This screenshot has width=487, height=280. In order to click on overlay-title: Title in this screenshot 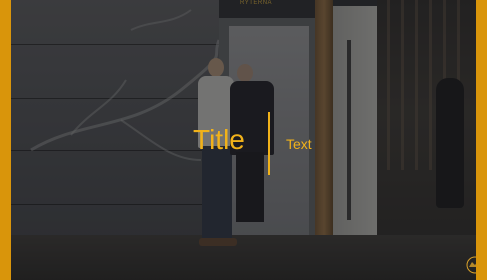, I will do `click(219, 139)`.